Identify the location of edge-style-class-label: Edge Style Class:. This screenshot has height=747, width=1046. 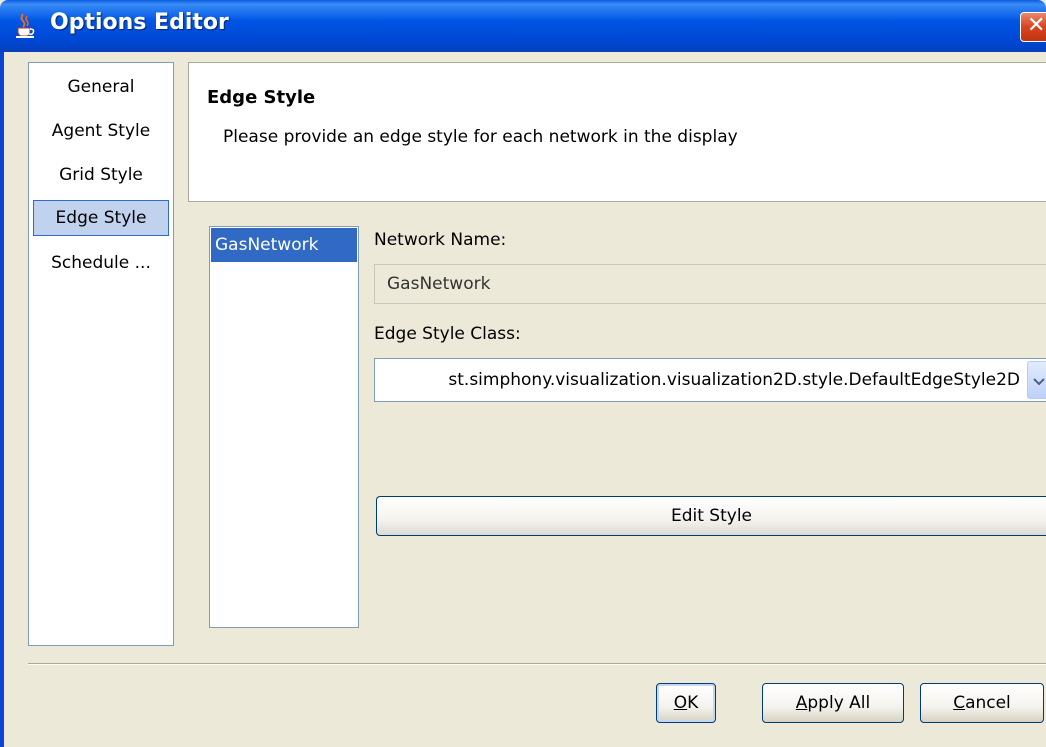
(447, 334).